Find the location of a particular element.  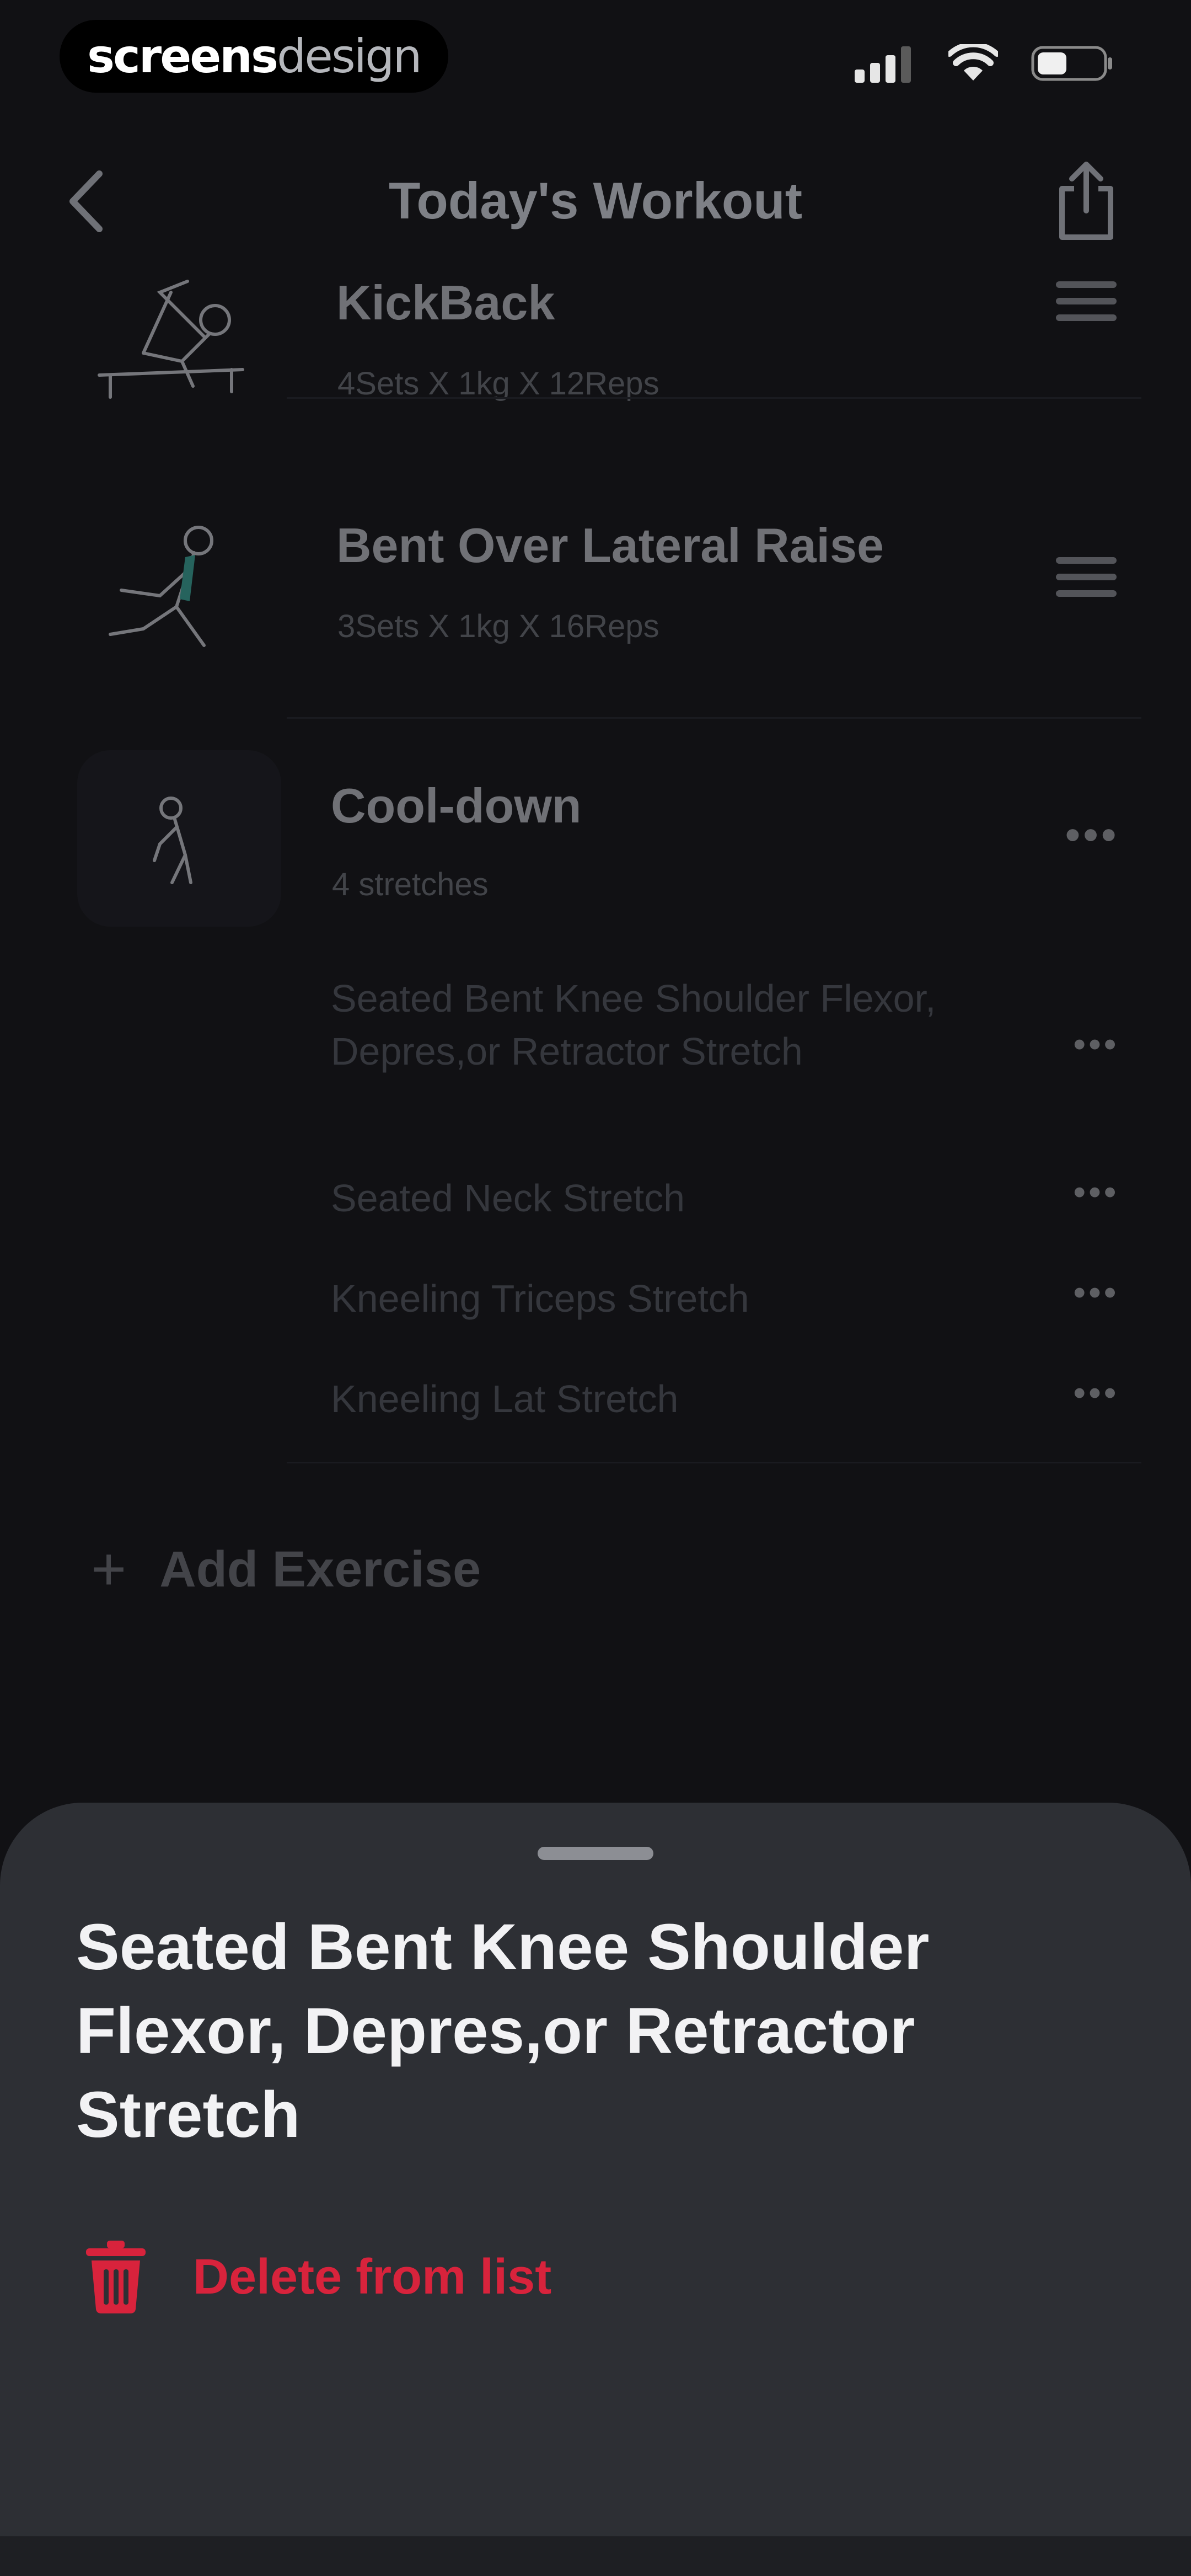

delete-label: Delete from list is located at coordinates (373, 2277).